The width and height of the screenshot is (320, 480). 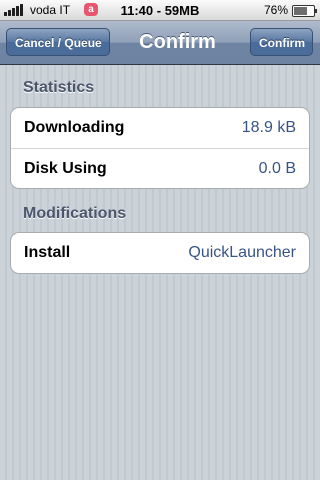 I want to click on row-label: Downloading, so click(x=74, y=127).